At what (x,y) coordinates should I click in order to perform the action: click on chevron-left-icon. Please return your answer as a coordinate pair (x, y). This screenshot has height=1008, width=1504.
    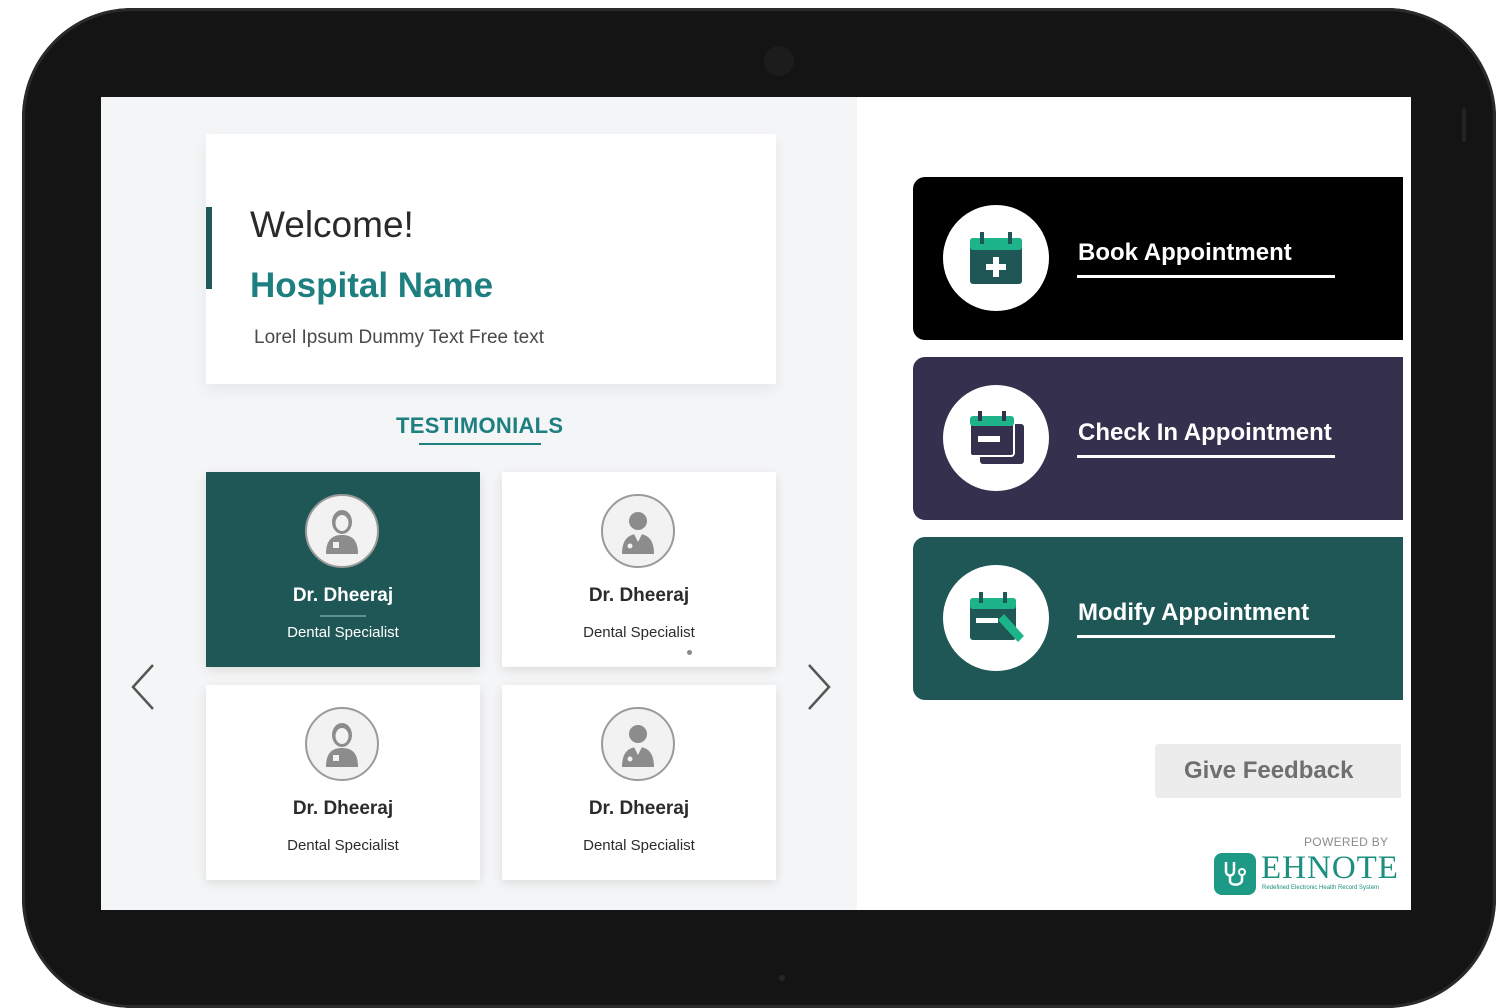
    Looking at the image, I should click on (144, 687).